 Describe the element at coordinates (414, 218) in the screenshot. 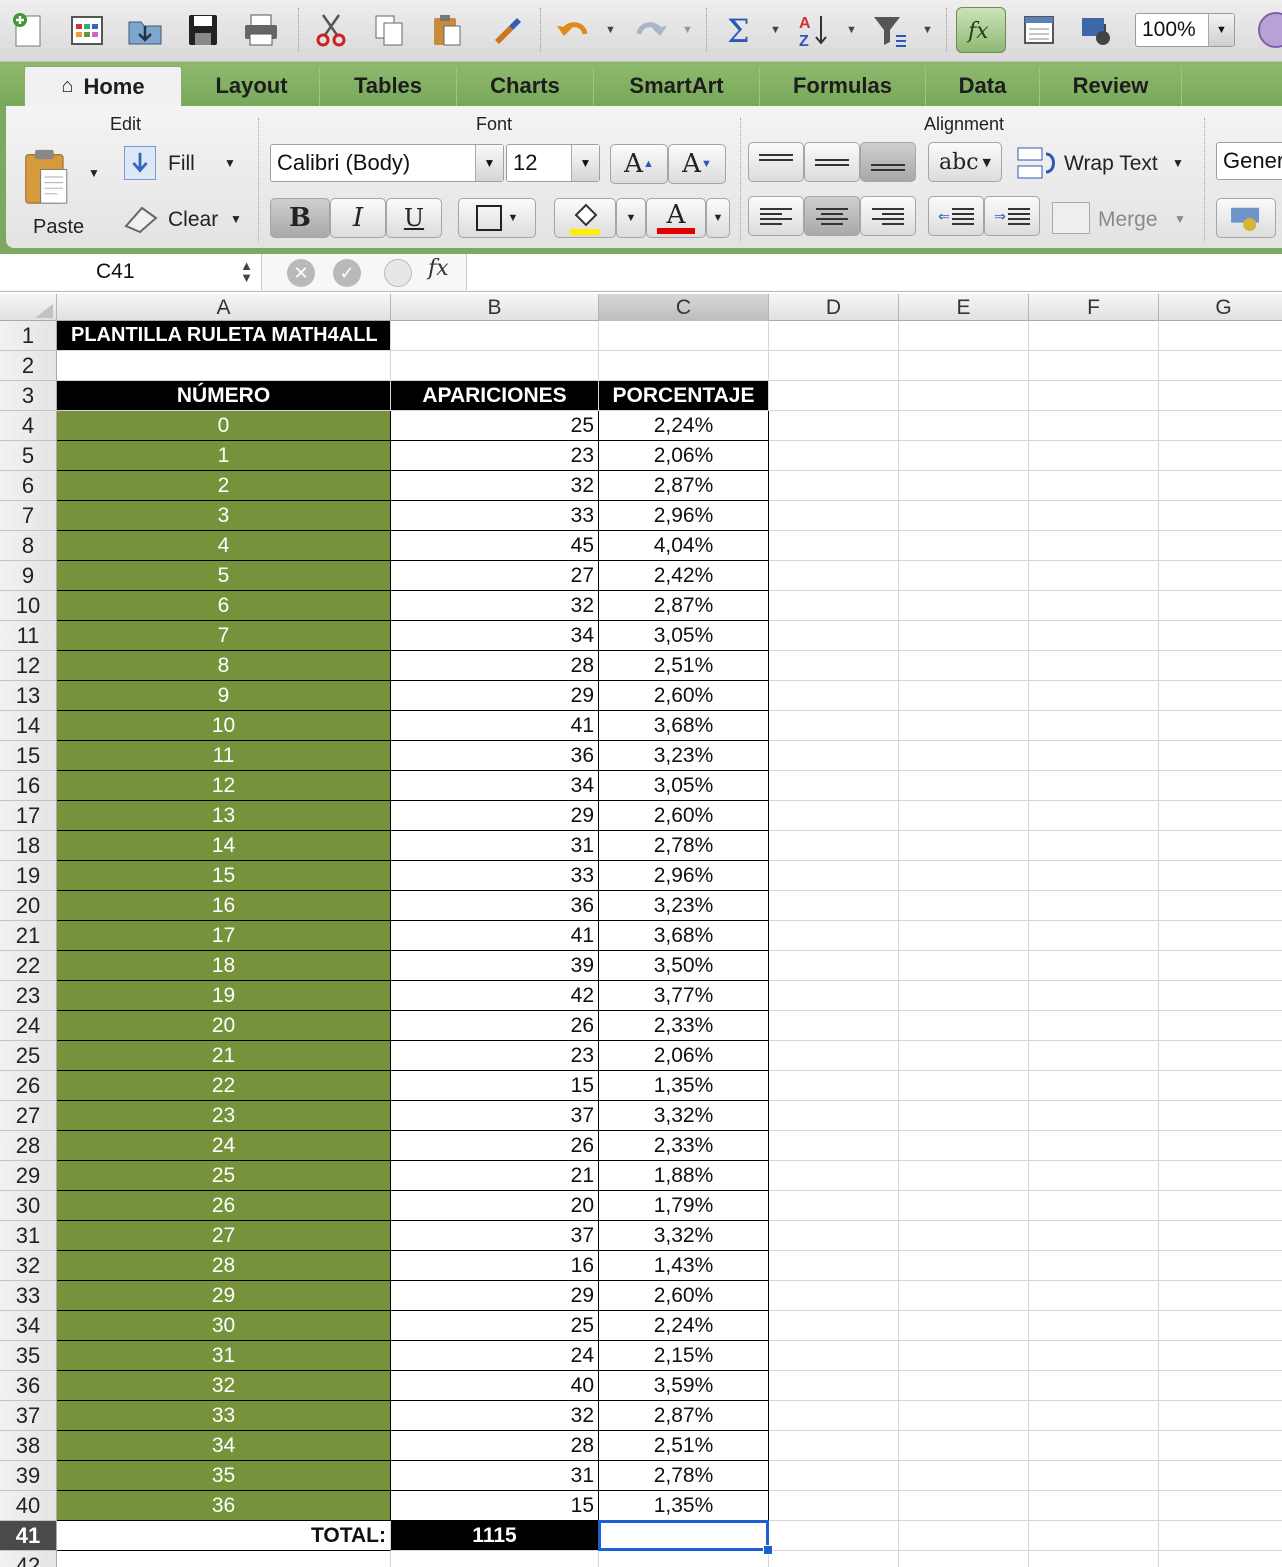

I see `underline-button: U` at that location.